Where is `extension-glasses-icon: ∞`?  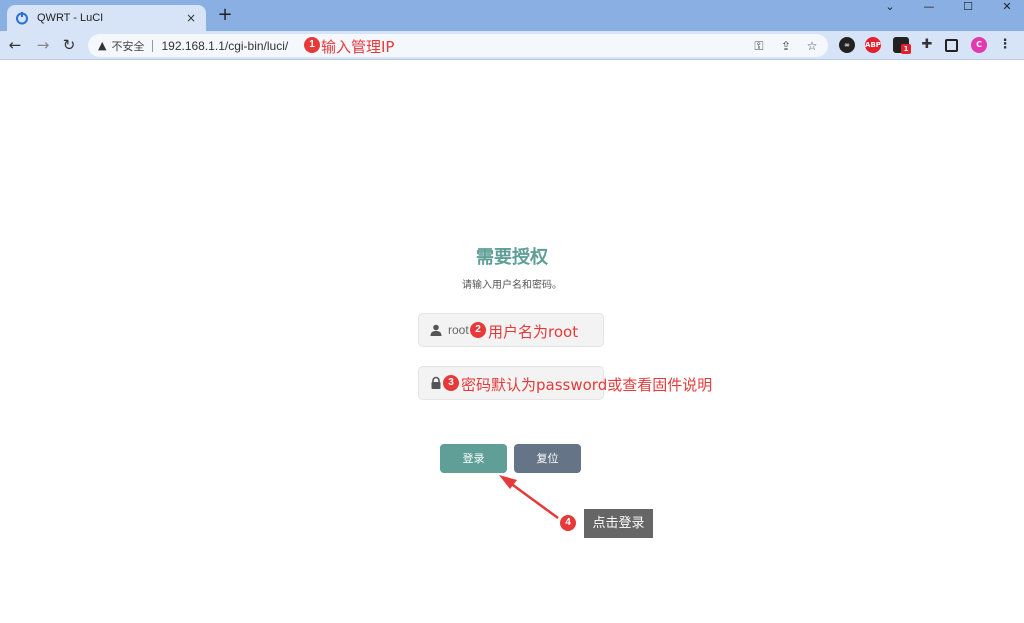 extension-glasses-icon: ∞ is located at coordinates (847, 45).